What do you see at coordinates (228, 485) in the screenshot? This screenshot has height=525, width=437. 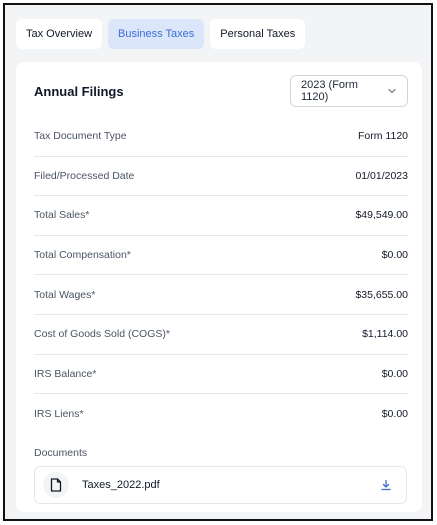 I see `document-name: Taxes_2022.pdf` at bounding box center [228, 485].